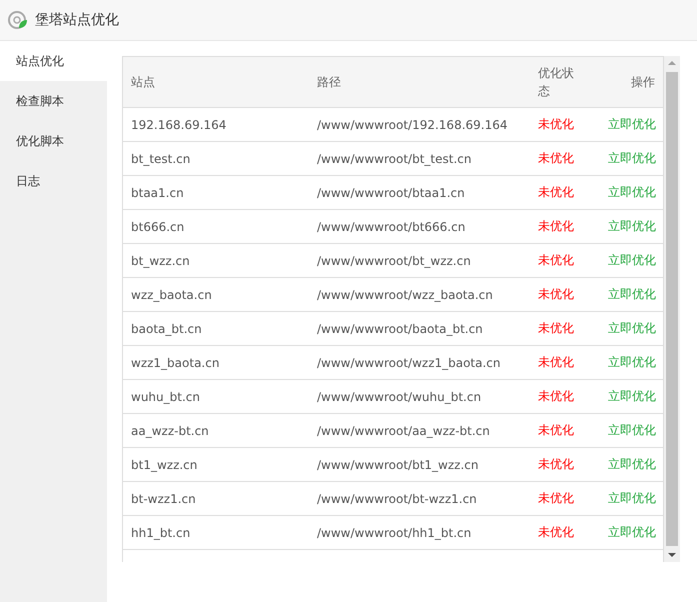  Describe the element at coordinates (405, 295) in the screenshot. I see `site-path: /www/wwwroot/wzz_baota.cn` at that location.